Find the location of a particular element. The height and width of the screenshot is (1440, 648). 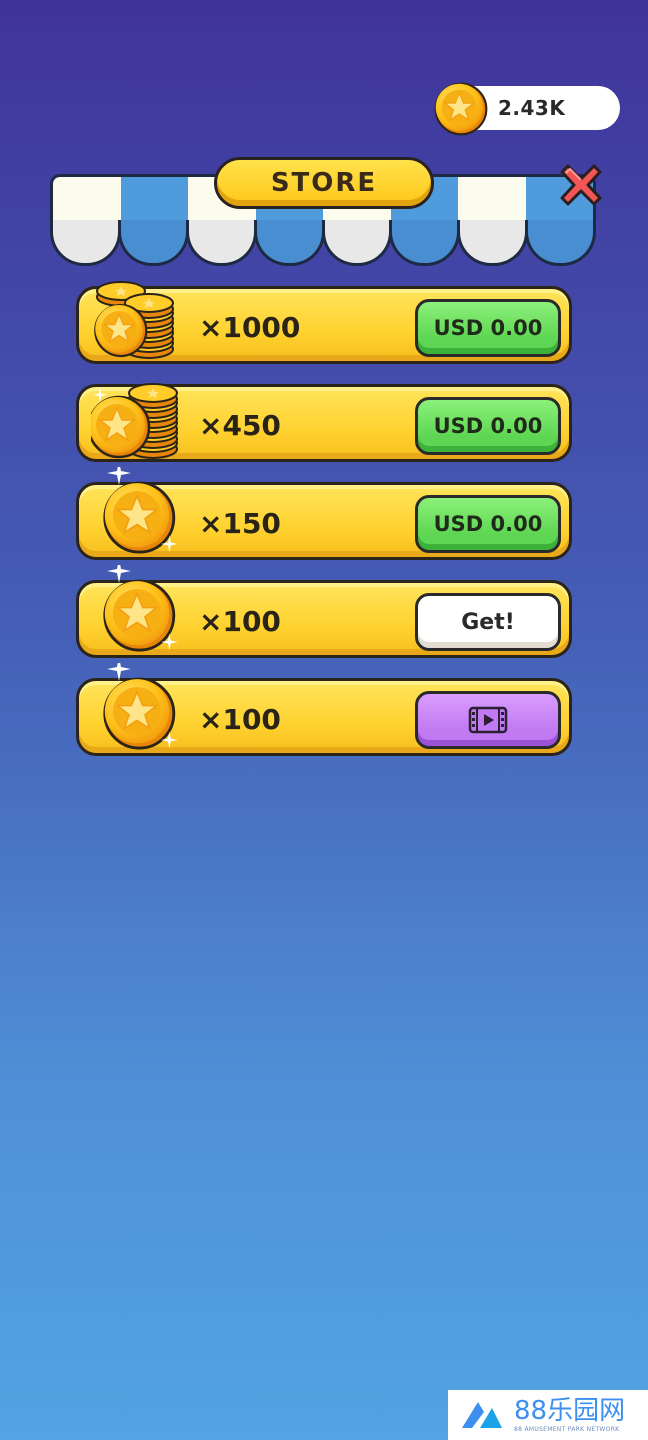

coin-stack-medium-icon is located at coordinates (134, 421).